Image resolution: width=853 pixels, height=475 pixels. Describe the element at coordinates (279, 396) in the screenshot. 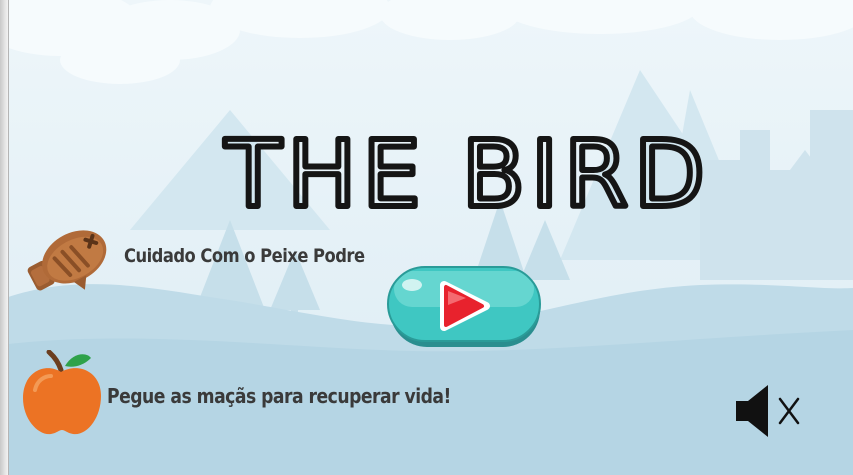

I see `apple-hint: Pegue as maçãs para recuperar vida!` at that location.